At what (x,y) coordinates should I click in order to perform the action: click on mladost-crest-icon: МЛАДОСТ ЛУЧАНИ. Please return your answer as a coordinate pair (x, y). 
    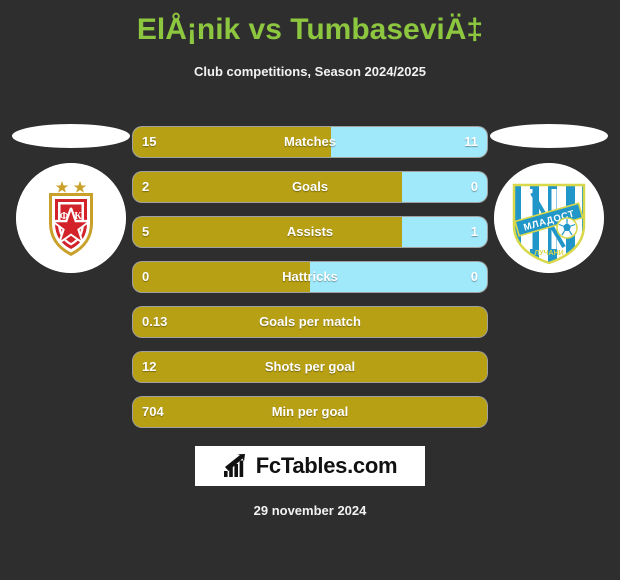
    Looking at the image, I should click on (549, 218).